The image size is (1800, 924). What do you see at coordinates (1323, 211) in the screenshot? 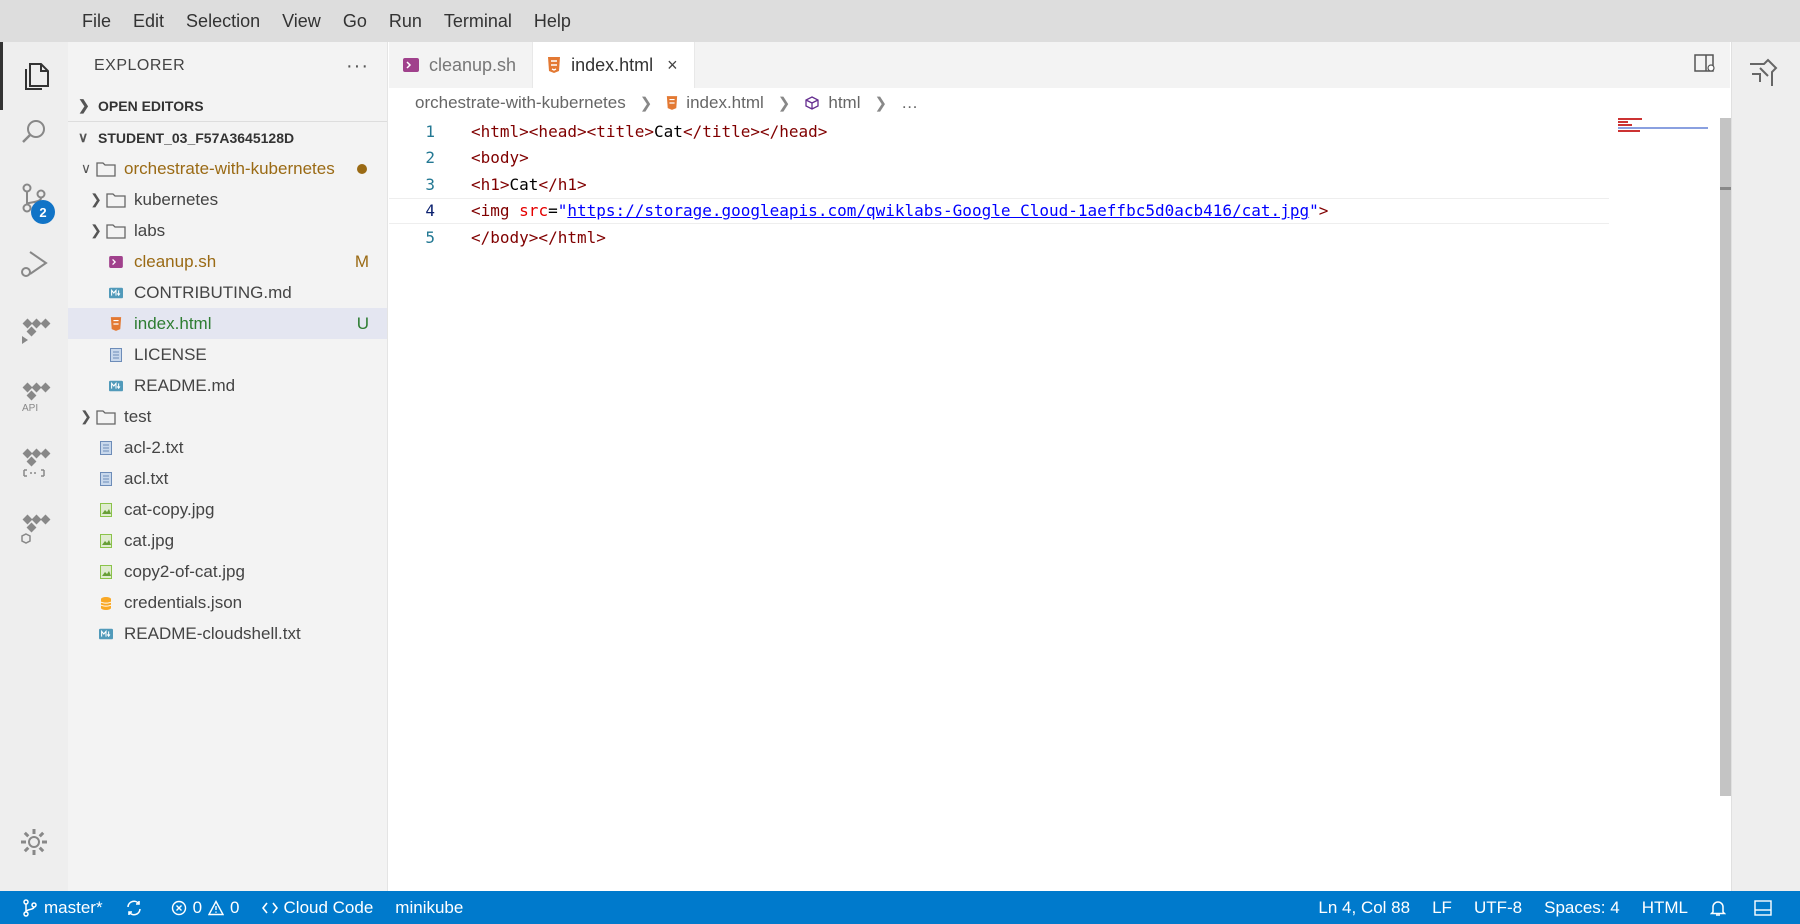
I see `code-token: >` at bounding box center [1323, 211].